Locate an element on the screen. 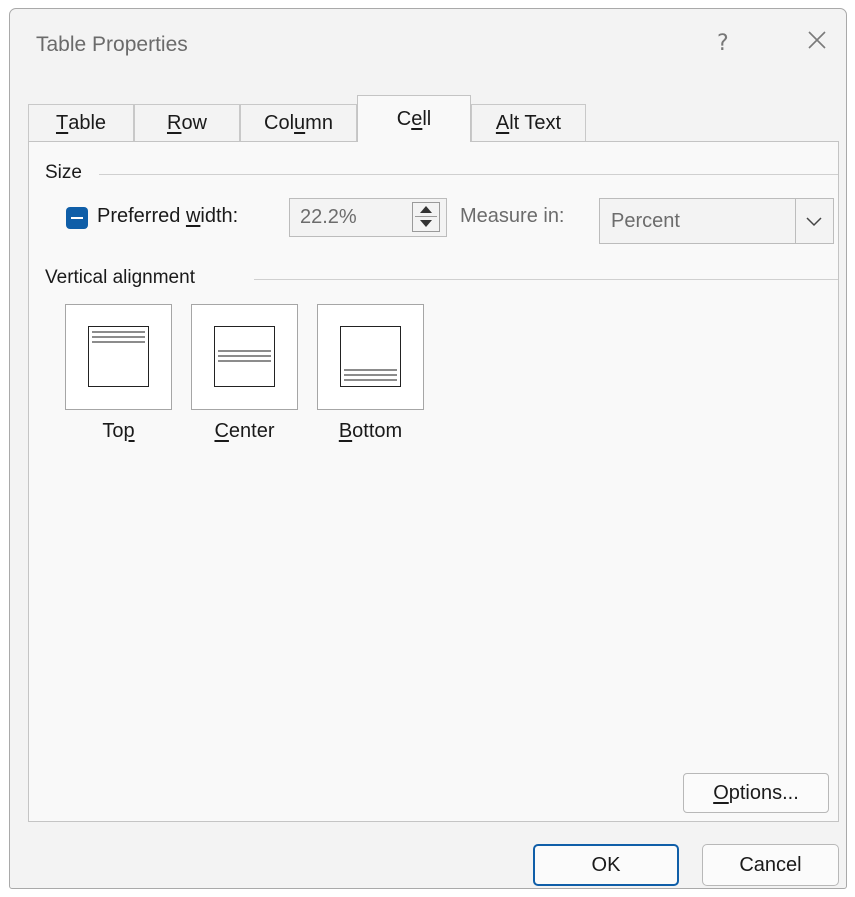 Image resolution: width=855 pixels, height=897 pixels. align-center-button is located at coordinates (244, 357).